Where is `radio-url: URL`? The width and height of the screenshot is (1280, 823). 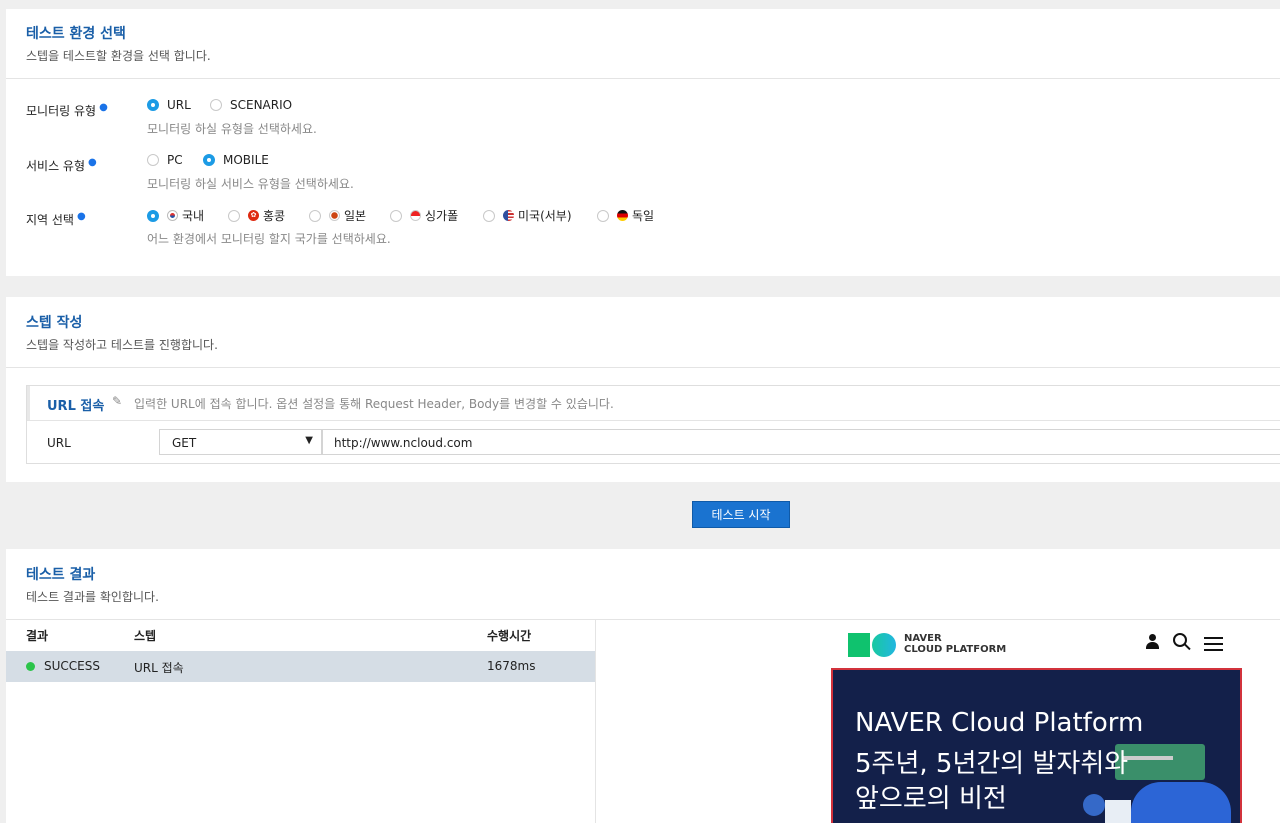
radio-url: URL is located at coordinates (169, 105).